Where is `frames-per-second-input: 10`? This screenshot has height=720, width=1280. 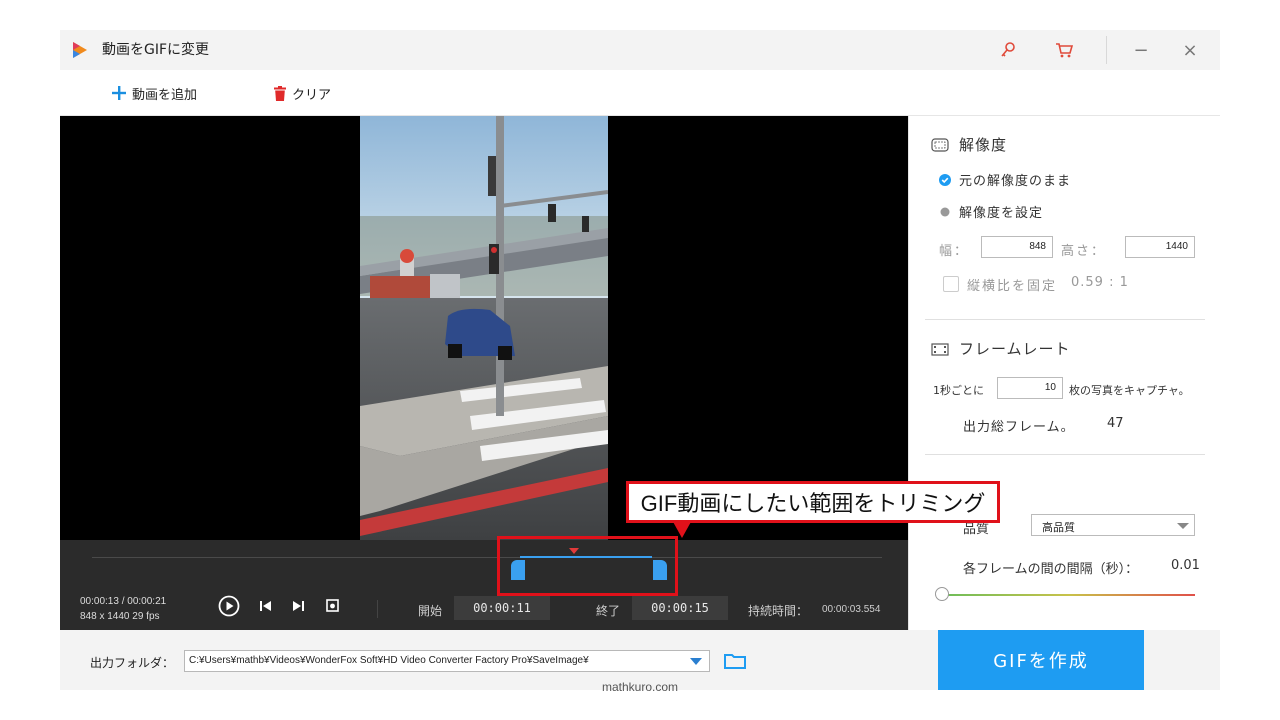 frames-per-second-input: 10 is located at coordinates (1030, 388).